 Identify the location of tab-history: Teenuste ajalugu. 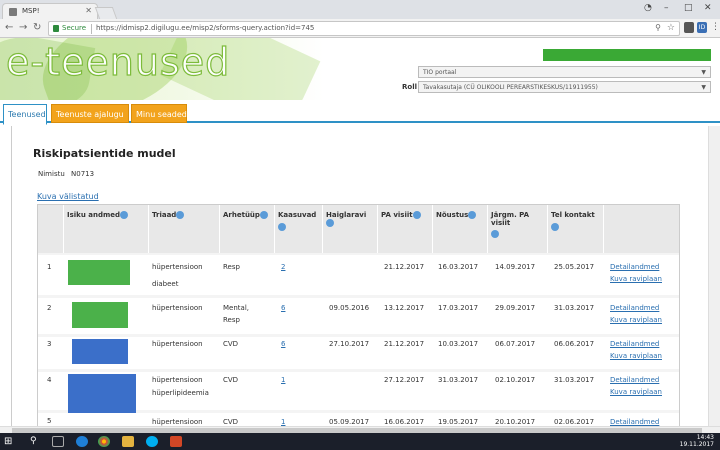
(90, 113).